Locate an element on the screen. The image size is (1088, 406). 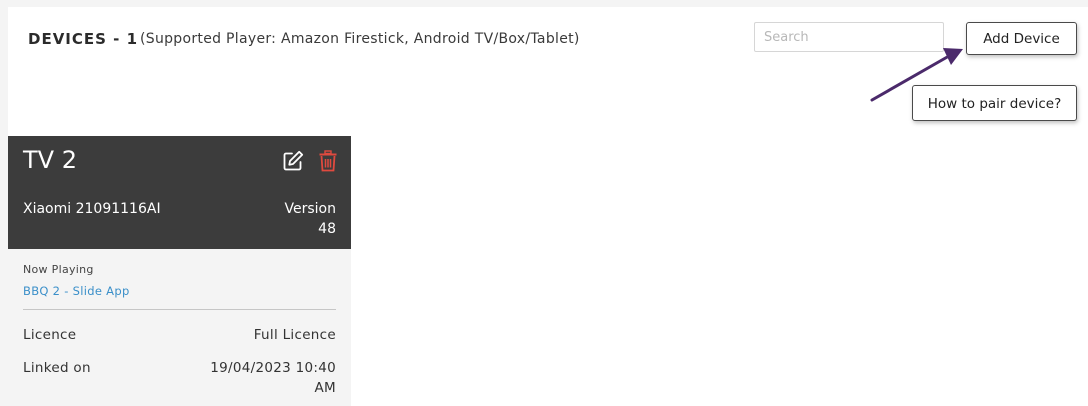
version-value: 48 is located at coordinates (327, 229).